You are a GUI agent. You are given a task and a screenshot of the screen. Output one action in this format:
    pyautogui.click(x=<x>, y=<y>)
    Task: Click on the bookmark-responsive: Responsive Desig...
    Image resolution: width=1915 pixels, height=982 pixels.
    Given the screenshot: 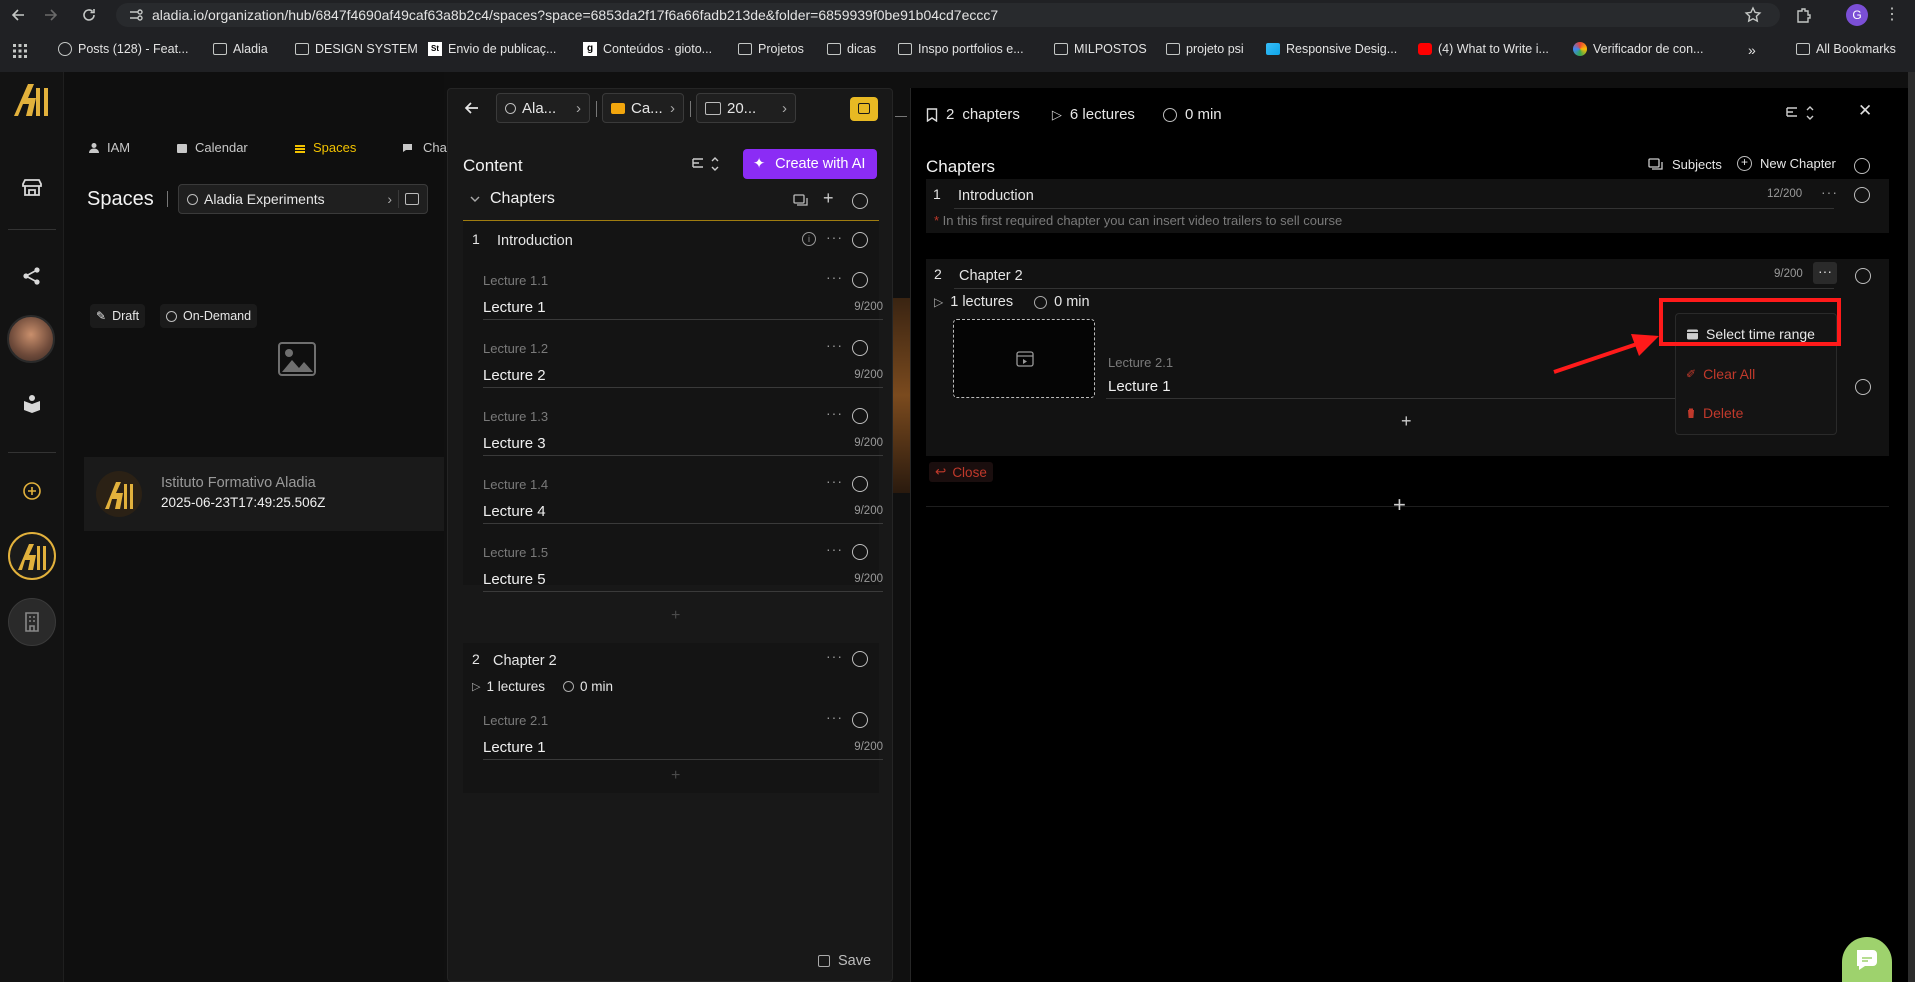 What is the action you would take?
    pyautogui.click(x=1331, y=49)
    